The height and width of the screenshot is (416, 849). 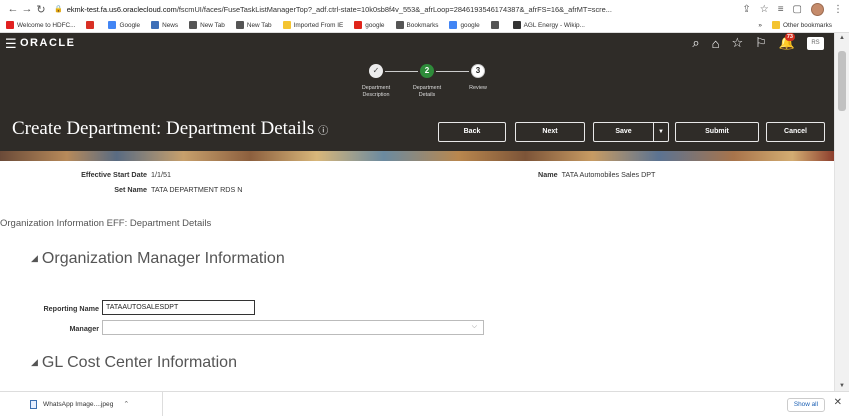 I want to click on watchlist-flag-icon: ⚐, so click(x=761, y=43).